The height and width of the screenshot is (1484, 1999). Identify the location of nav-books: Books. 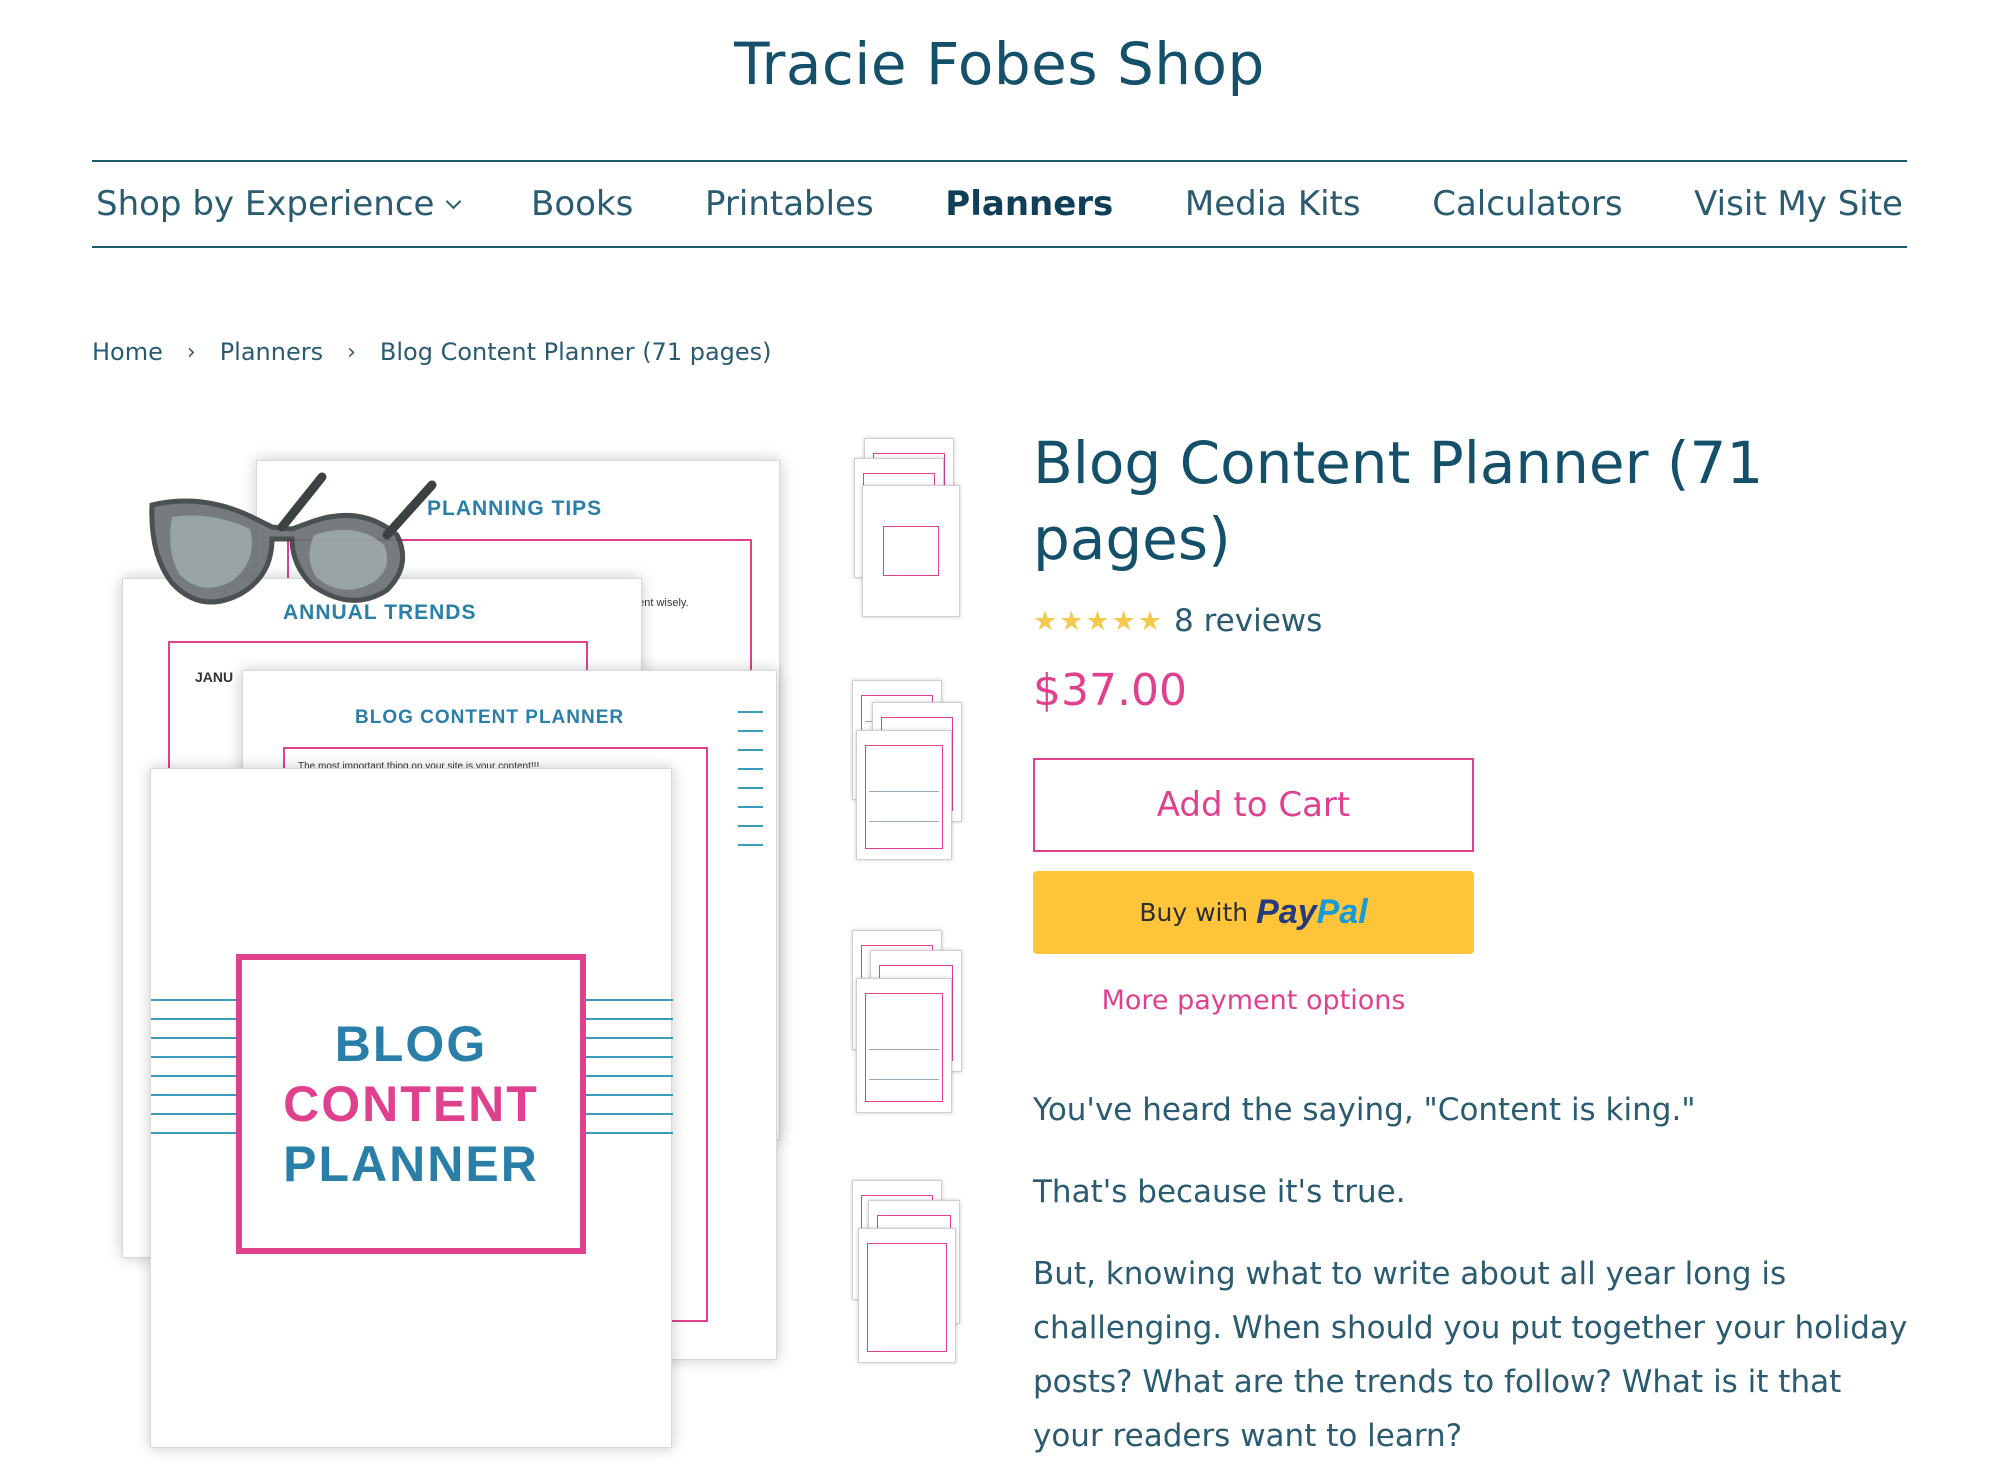
(582, 204).